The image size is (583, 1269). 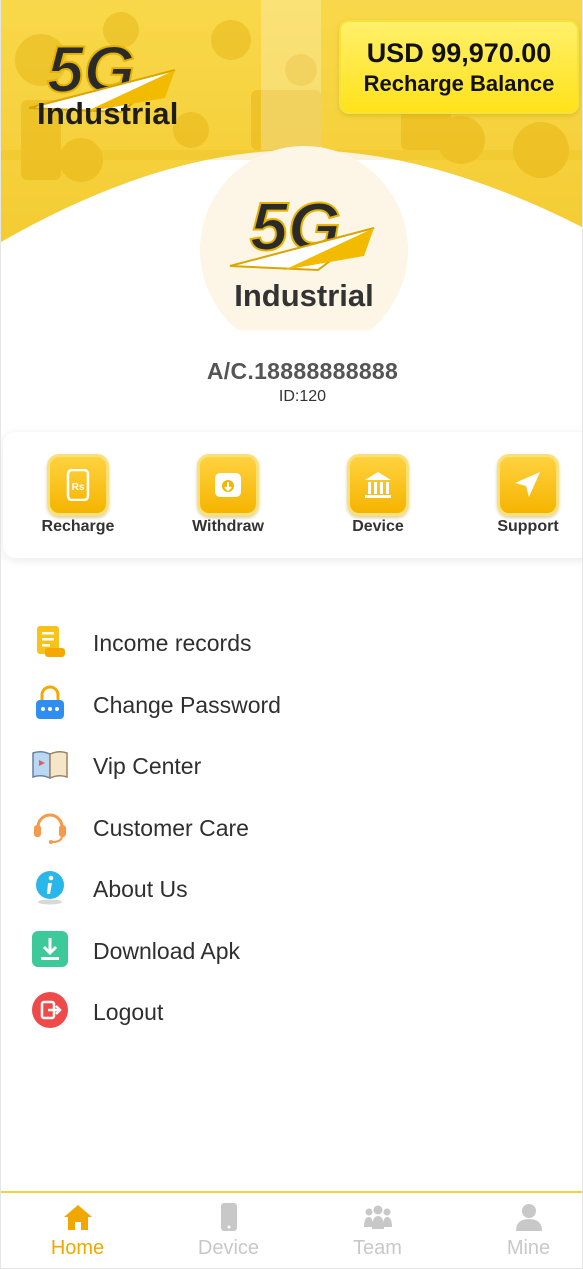 I want to click on nav-mine: Mine, so click(x=519, y=1231).